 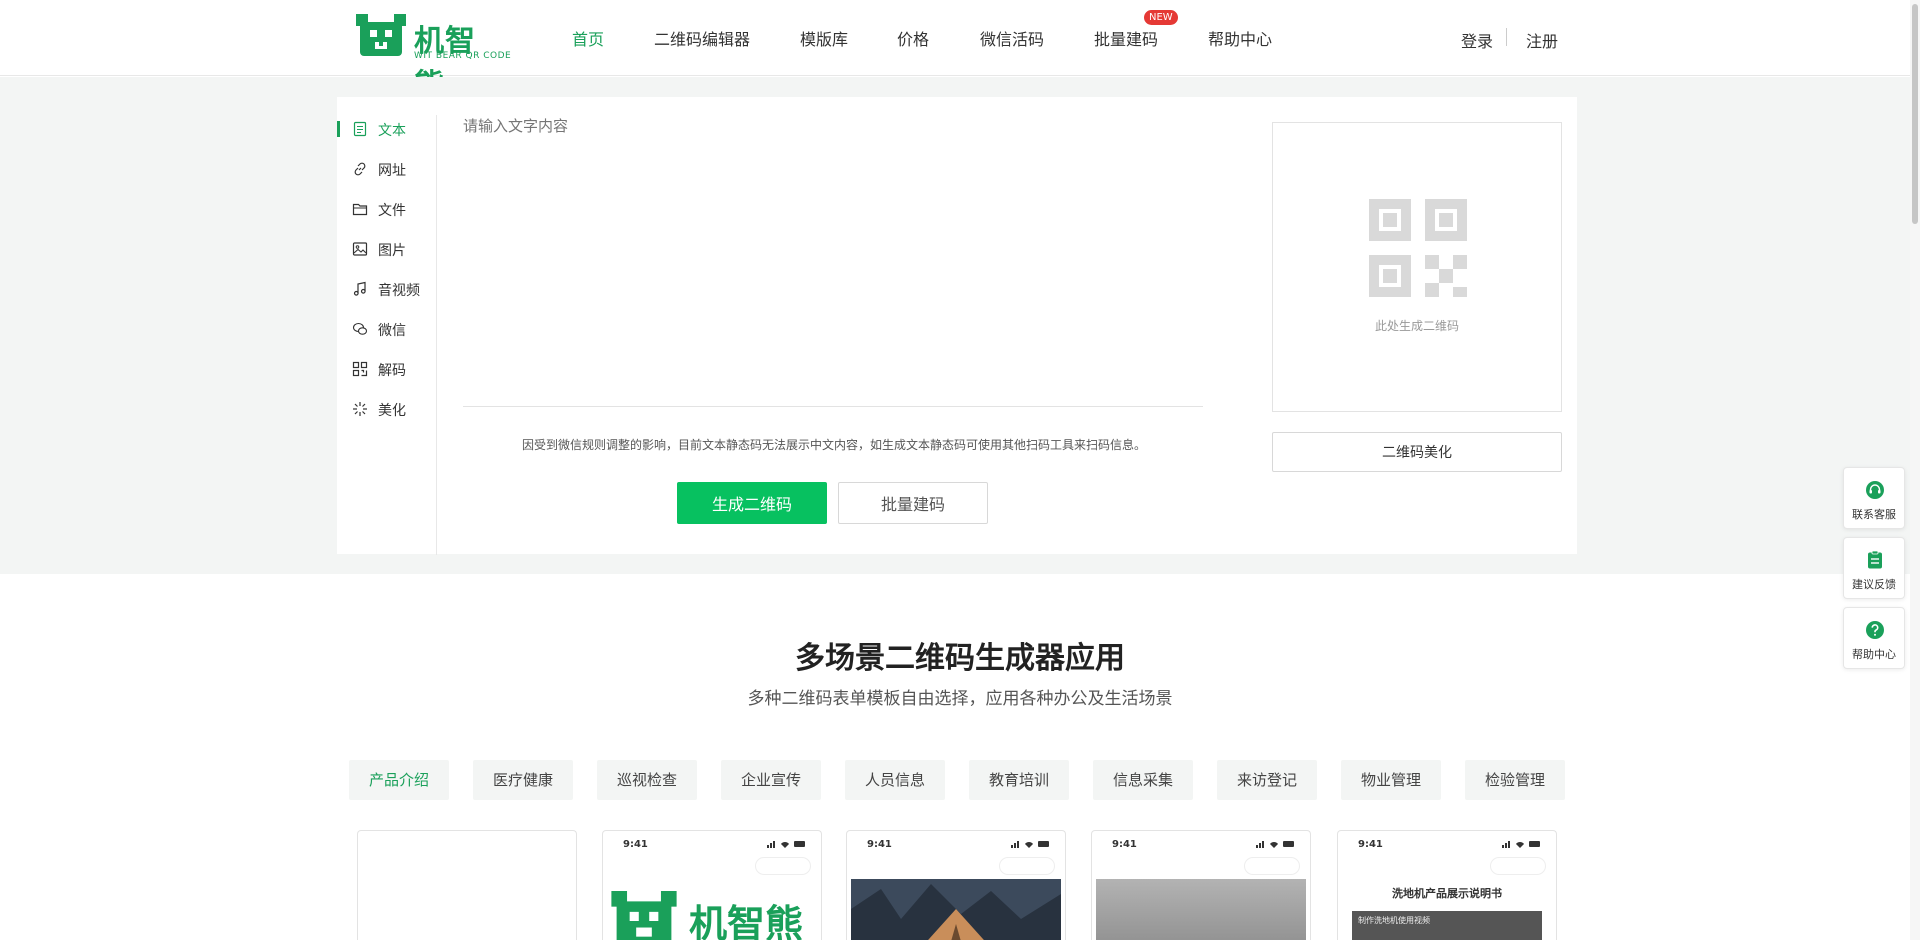 What do you see at coordinates (1143, 780) in the screenshot?
I see `tab-info-collection: 信息采集` at bounding box center [1143, 780].